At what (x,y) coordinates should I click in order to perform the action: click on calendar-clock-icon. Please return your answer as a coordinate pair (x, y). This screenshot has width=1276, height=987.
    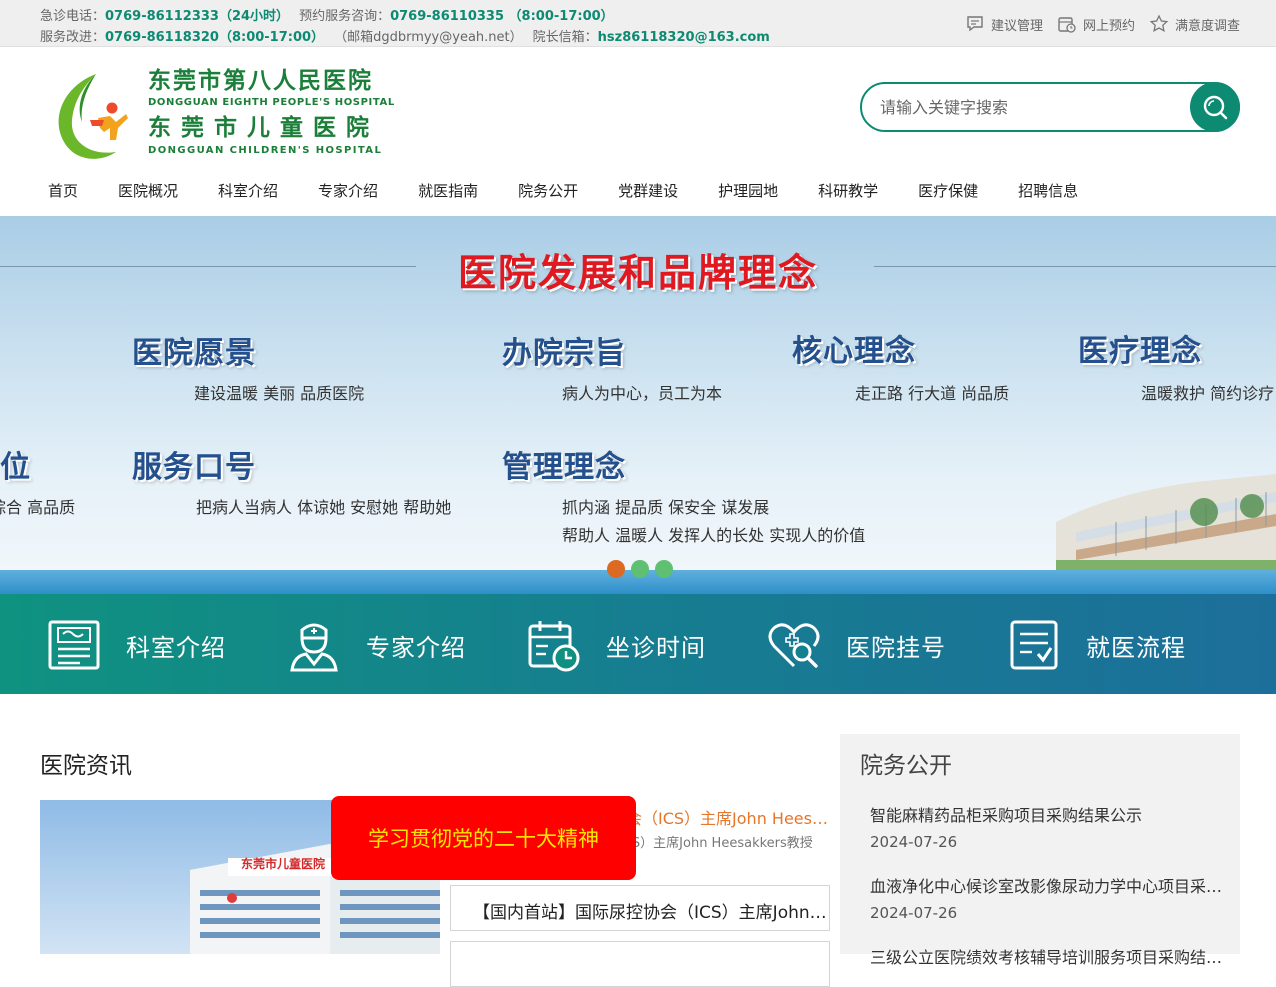
    Looking at the image, I should click on (1067, 25).